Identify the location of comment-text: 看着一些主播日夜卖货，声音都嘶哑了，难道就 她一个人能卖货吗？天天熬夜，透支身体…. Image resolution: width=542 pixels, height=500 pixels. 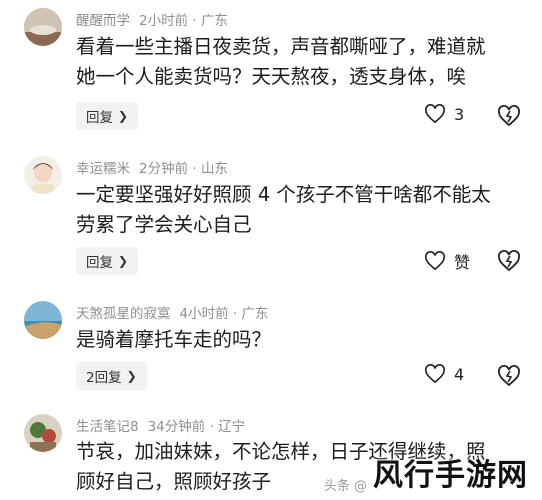
(281, 61).